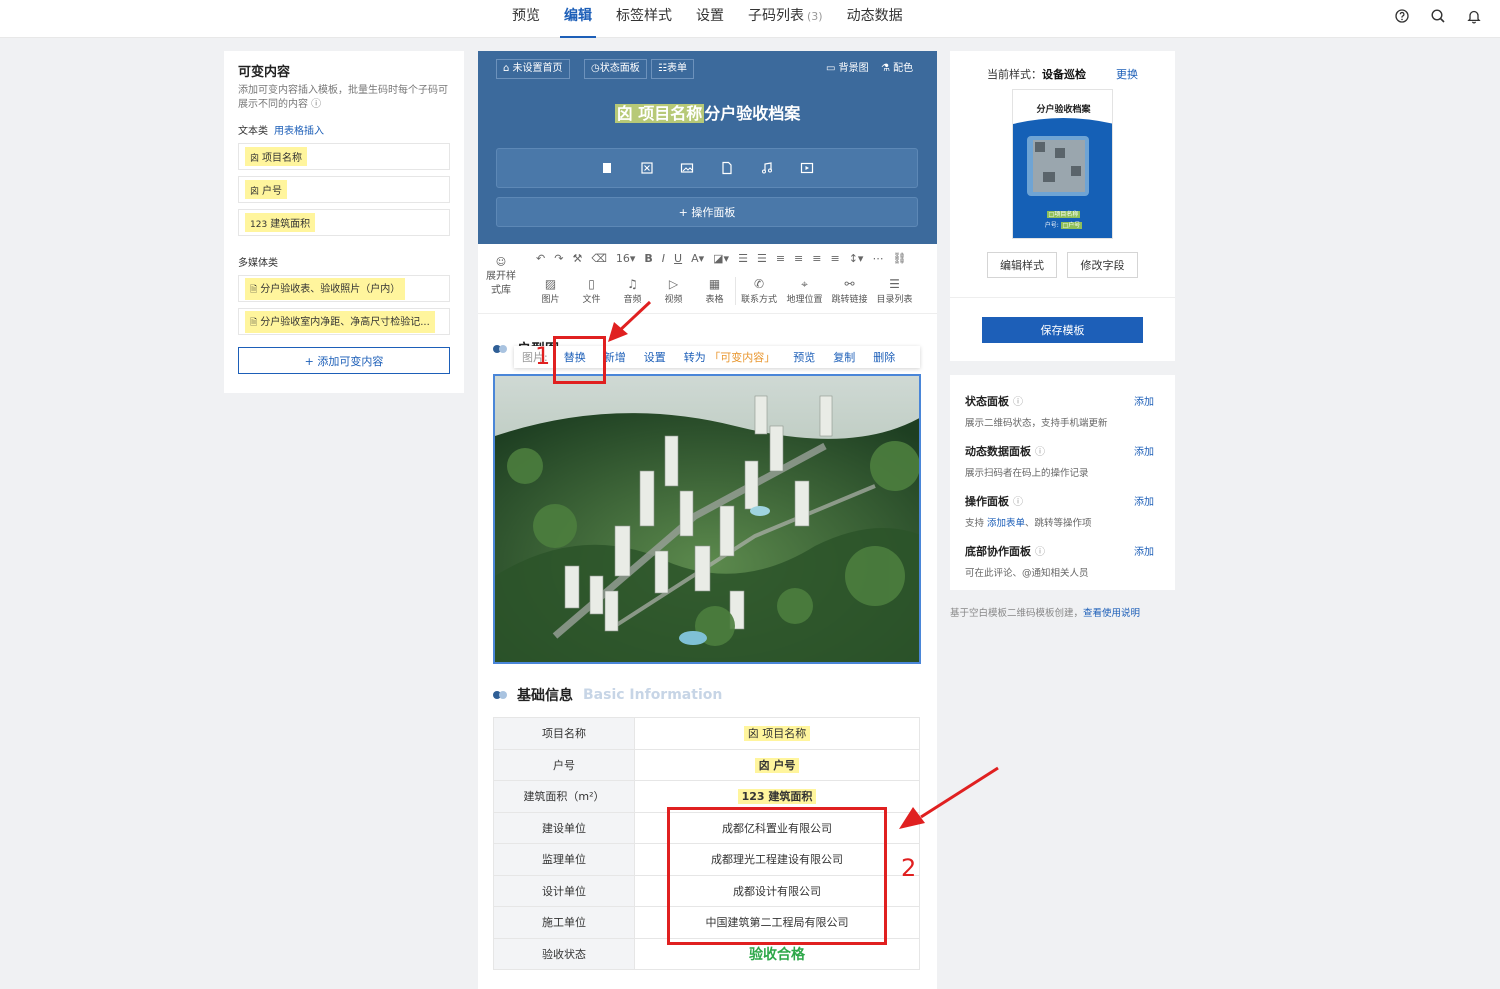 The image size is (1500, 989). I want to click on panel-item-status: 状态面板 ⓘ 展示二维码状态，支持手机端更新 添加, so click(1062, 411).